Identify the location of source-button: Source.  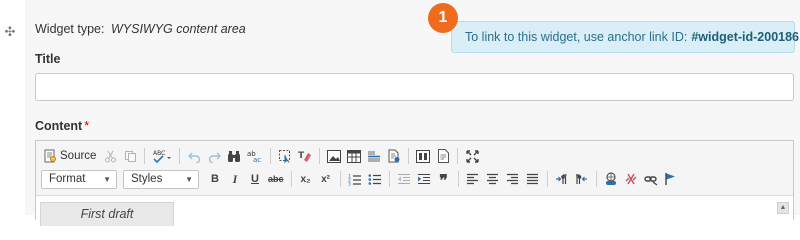
(70, 156).